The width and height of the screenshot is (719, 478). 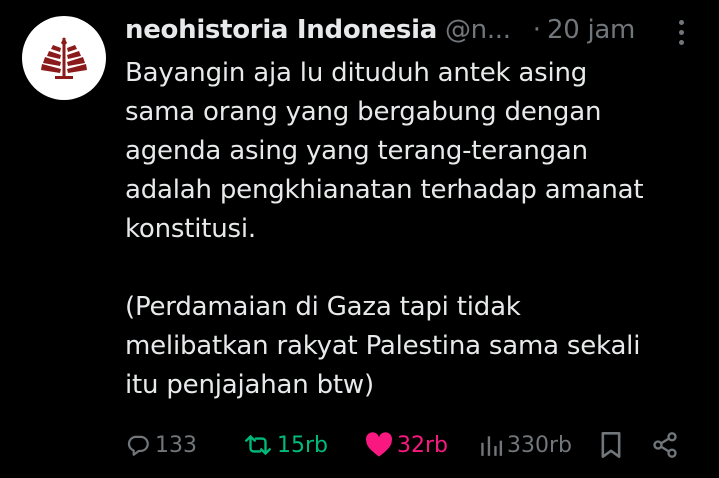 What do you see at coordinates (540, 445) in the screenshot?
I see `view-count: 330rb` at bounding box center [540, 445].